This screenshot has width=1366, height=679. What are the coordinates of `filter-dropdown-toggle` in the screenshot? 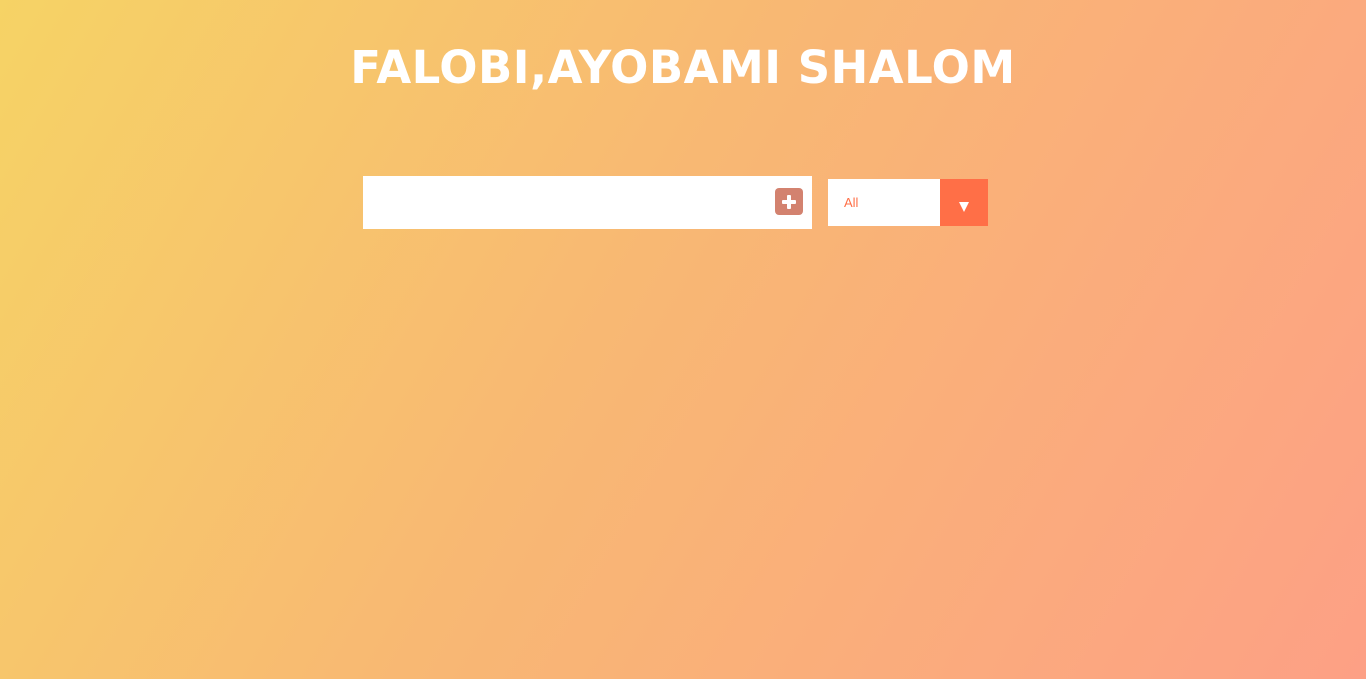 It's located at (964, 202).